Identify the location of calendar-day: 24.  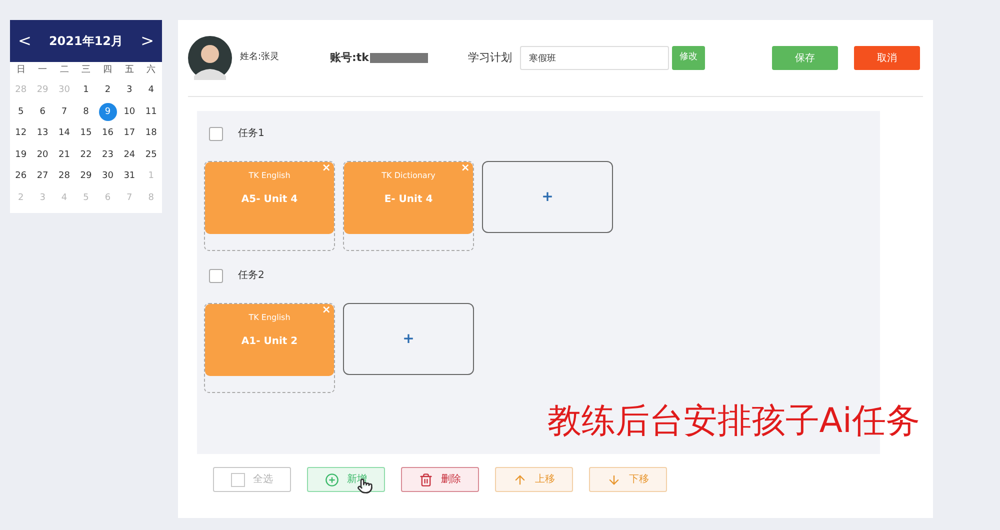
(130, 155).